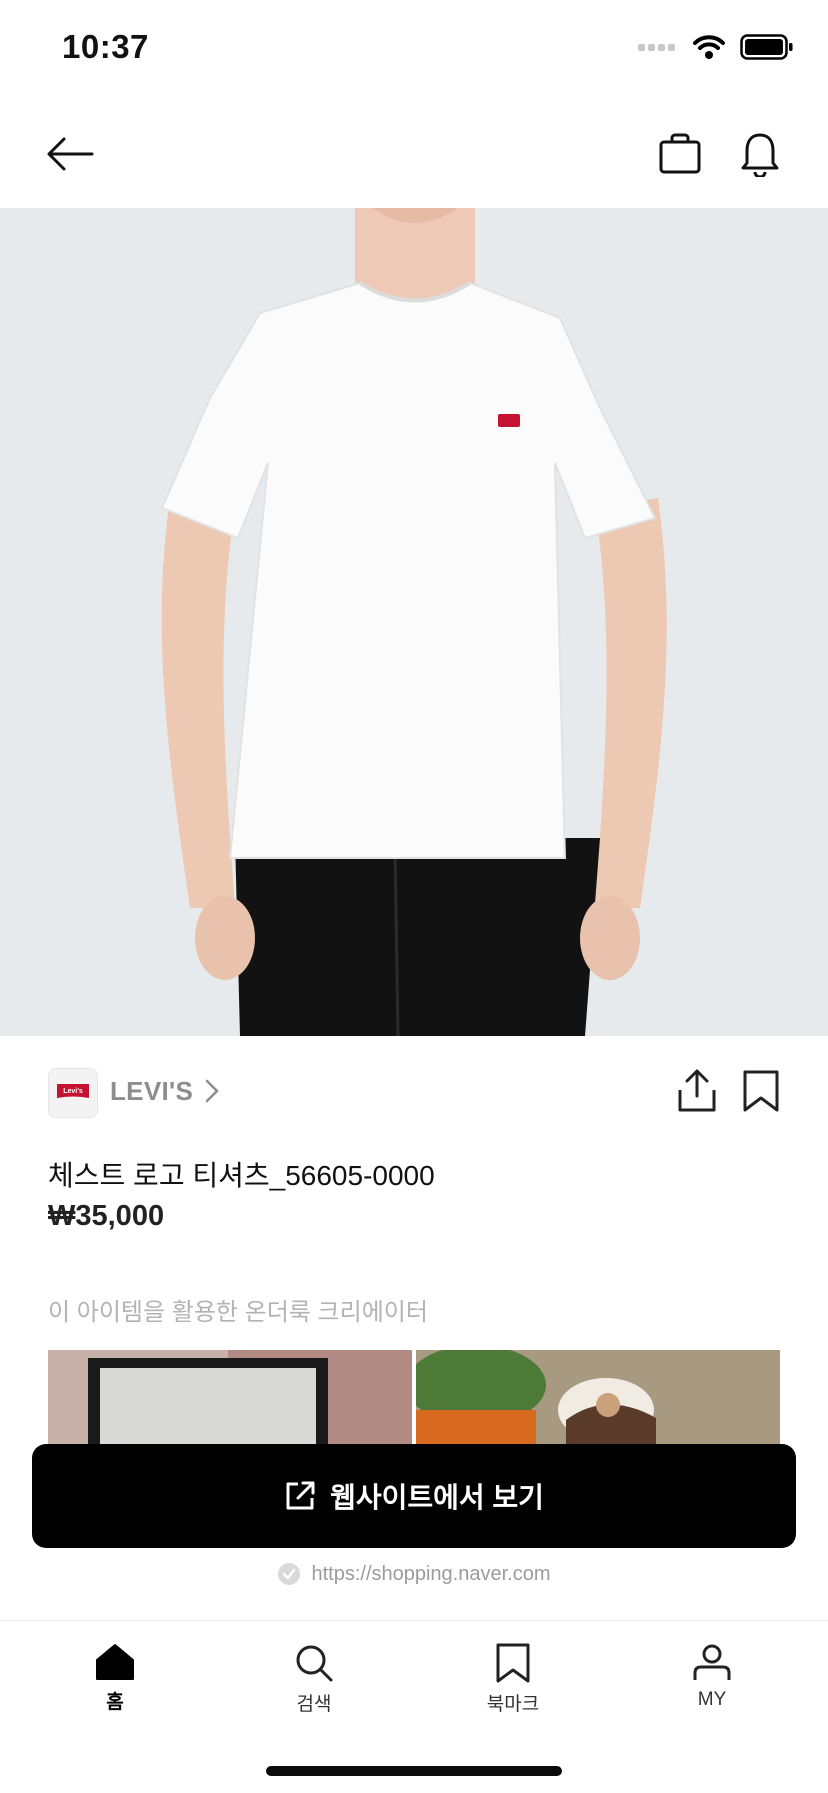 Image resolution: width=828 pixels, height=1793 pixels. I want to click on search-icon, so click(314, 1663).